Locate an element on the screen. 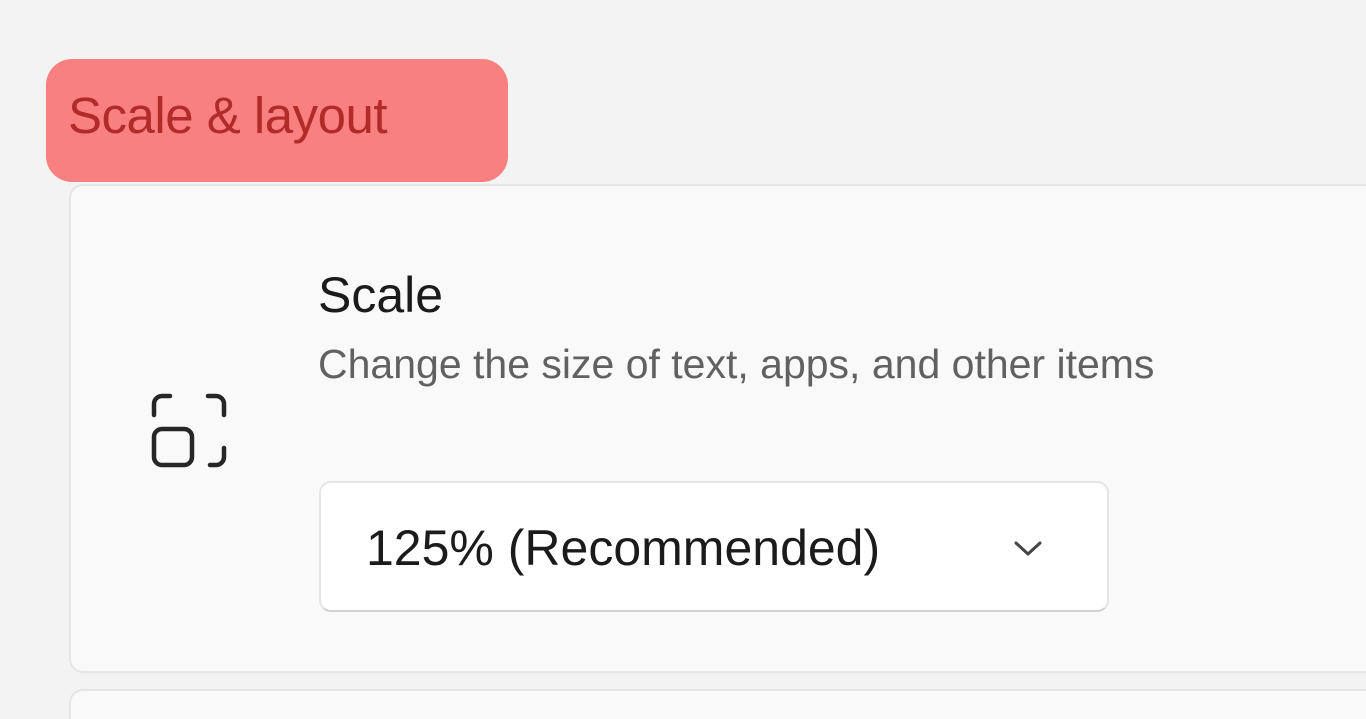 This screenshot has height=719, width=1366. scale-setting-title: Scale is located at coordinates (381, 295).